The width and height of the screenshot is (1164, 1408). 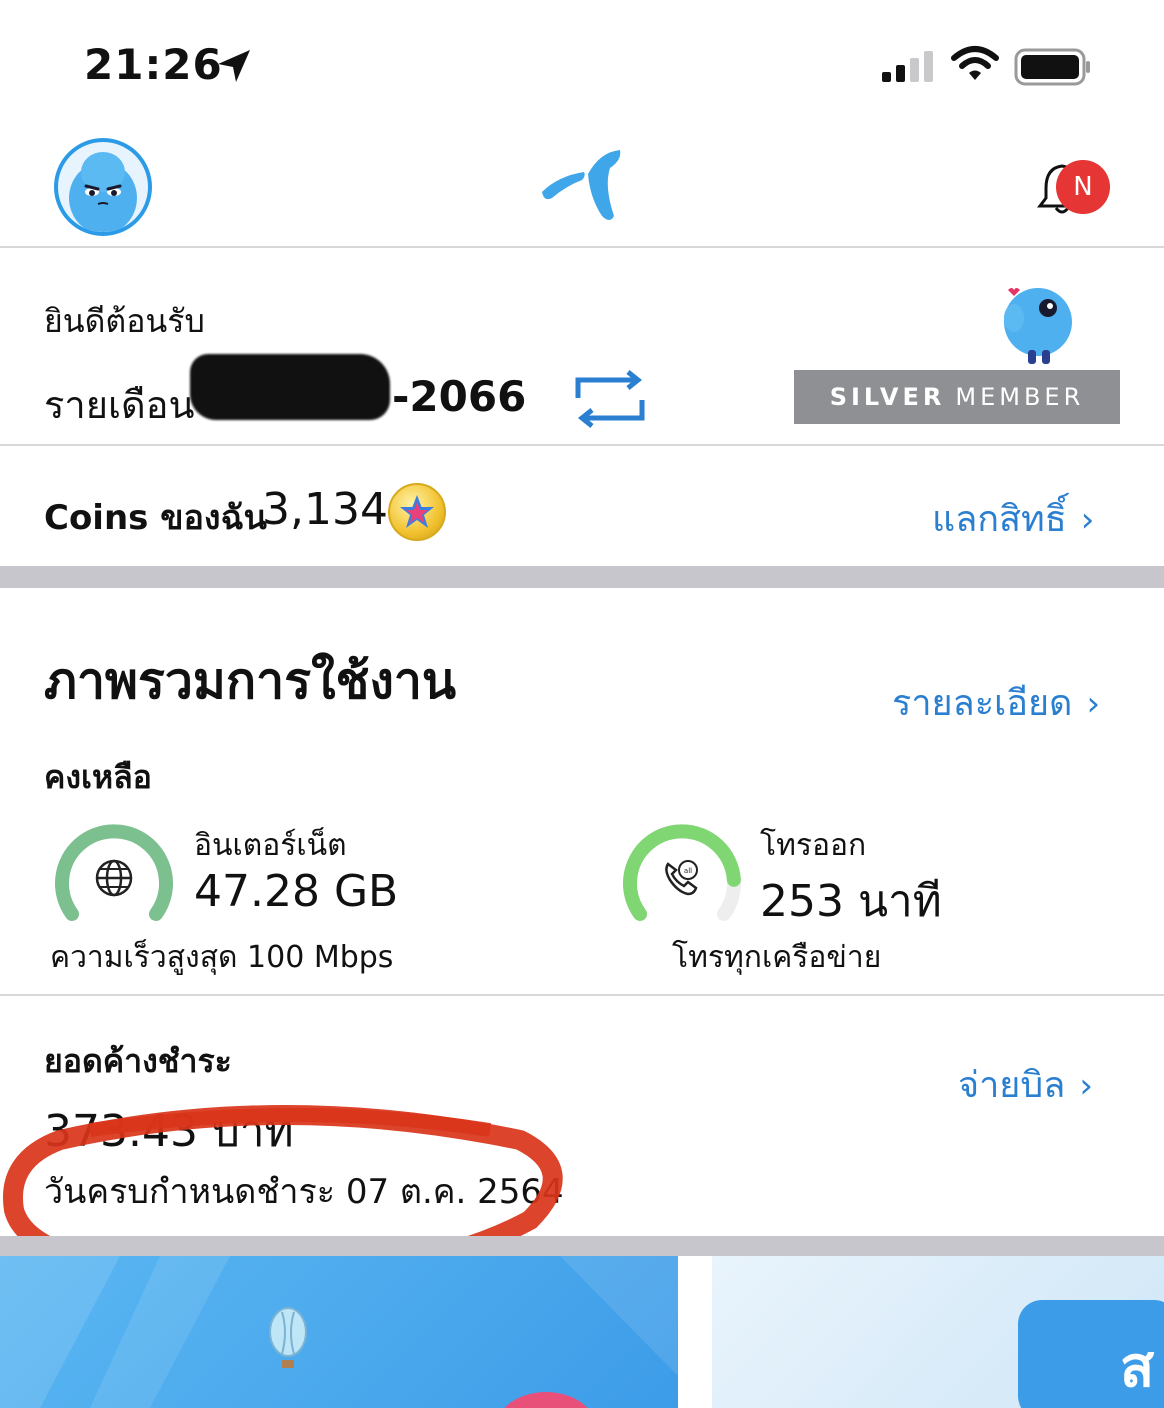 What do you see at coordinates (325, 509) in the screenshot?
I see `coins-value: 3,134` at bounding box center [325, 509].